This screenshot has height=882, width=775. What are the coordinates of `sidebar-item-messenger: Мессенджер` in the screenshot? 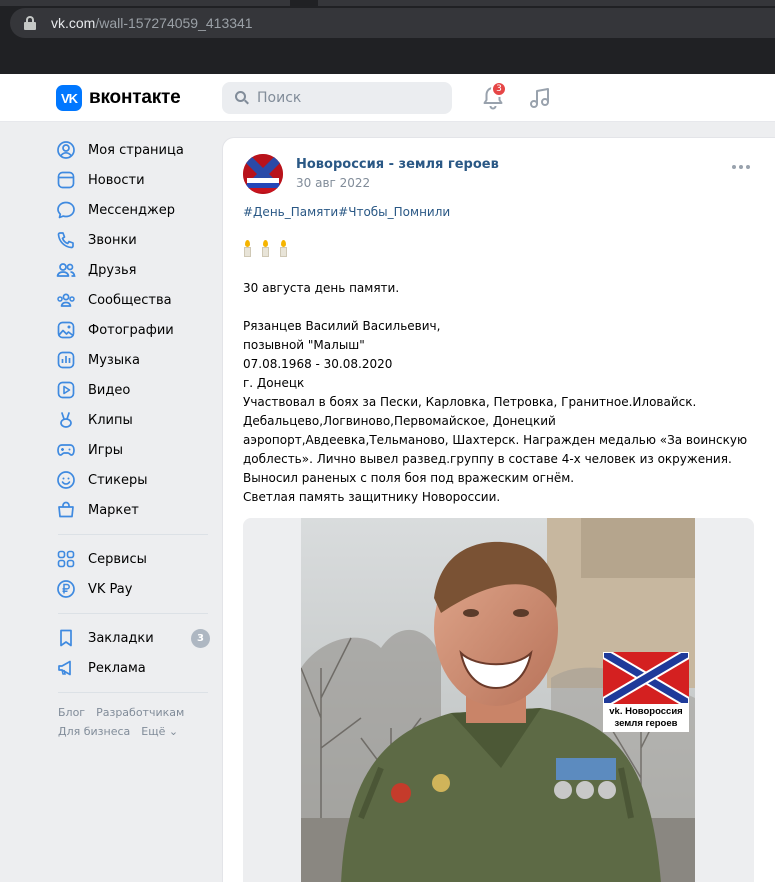 It's located at (134, 210).